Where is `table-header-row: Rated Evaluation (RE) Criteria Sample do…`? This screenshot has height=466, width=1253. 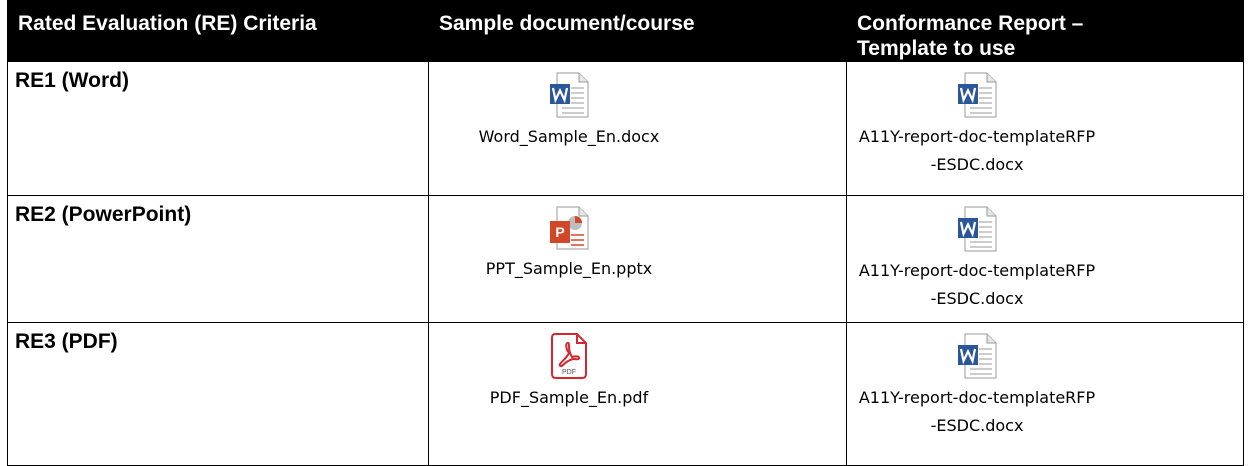
table-header-row: Rated Evaluation (RE) Criteria Sample do… is located at coordinates (625, 31).